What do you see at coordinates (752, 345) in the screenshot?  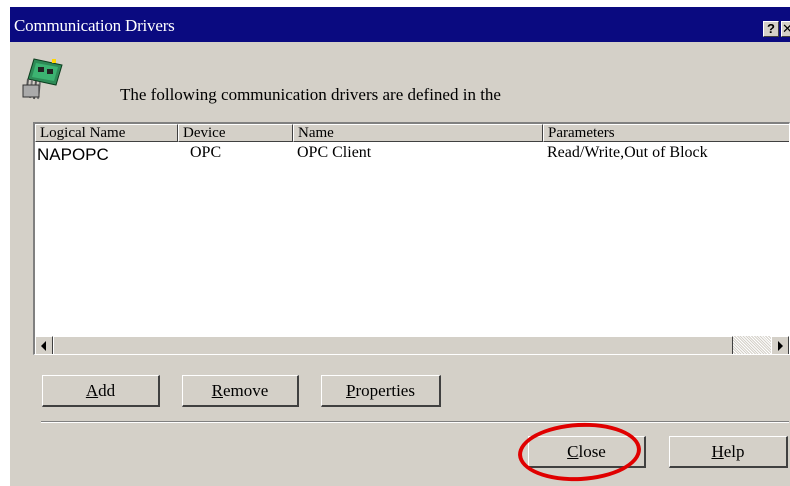 I see `scroll-track` at bounding box center [752, 345].